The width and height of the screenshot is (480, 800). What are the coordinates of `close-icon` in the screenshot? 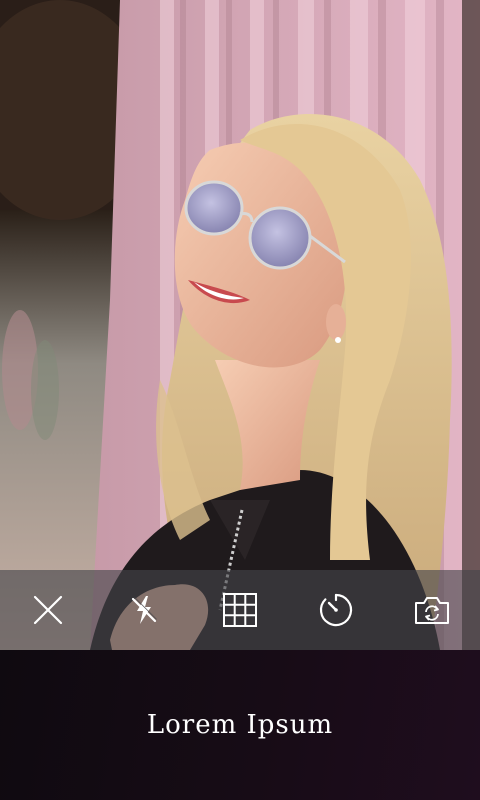 It's located at (48, 610).